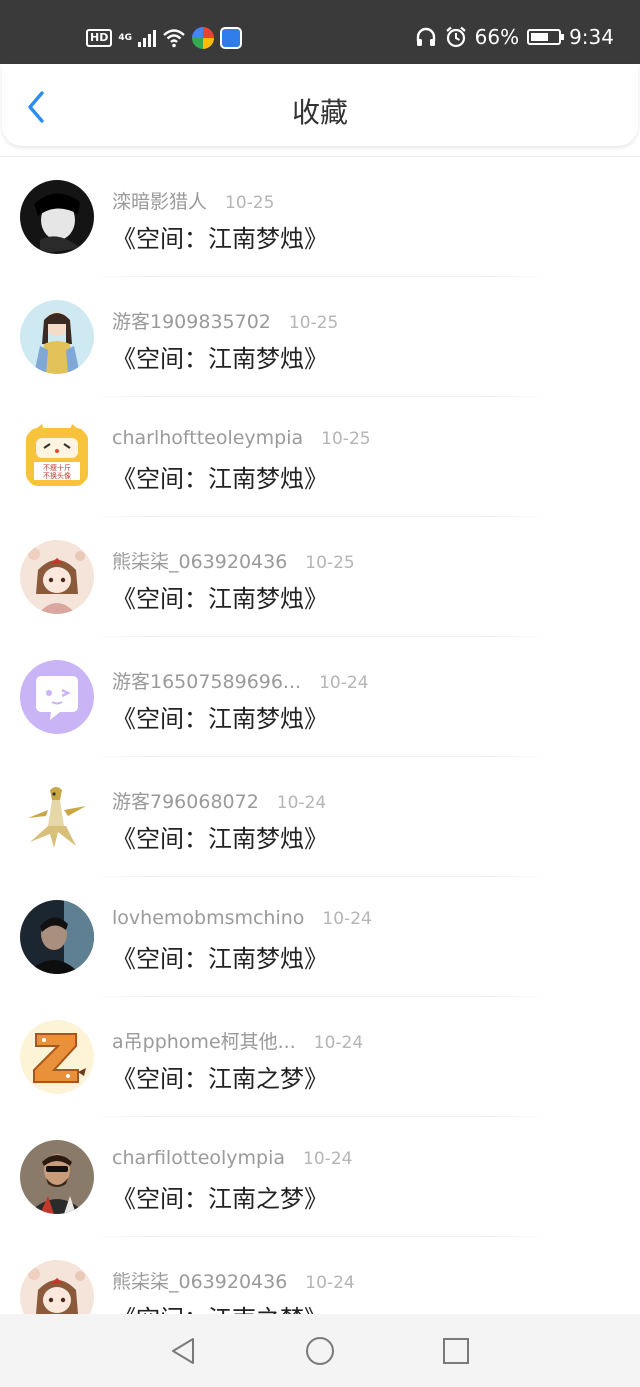 This screenshot has width=640, height=1387. Describe the element at coordinates (147, 38) in the screenshot. I see `signal-icon` at that location.